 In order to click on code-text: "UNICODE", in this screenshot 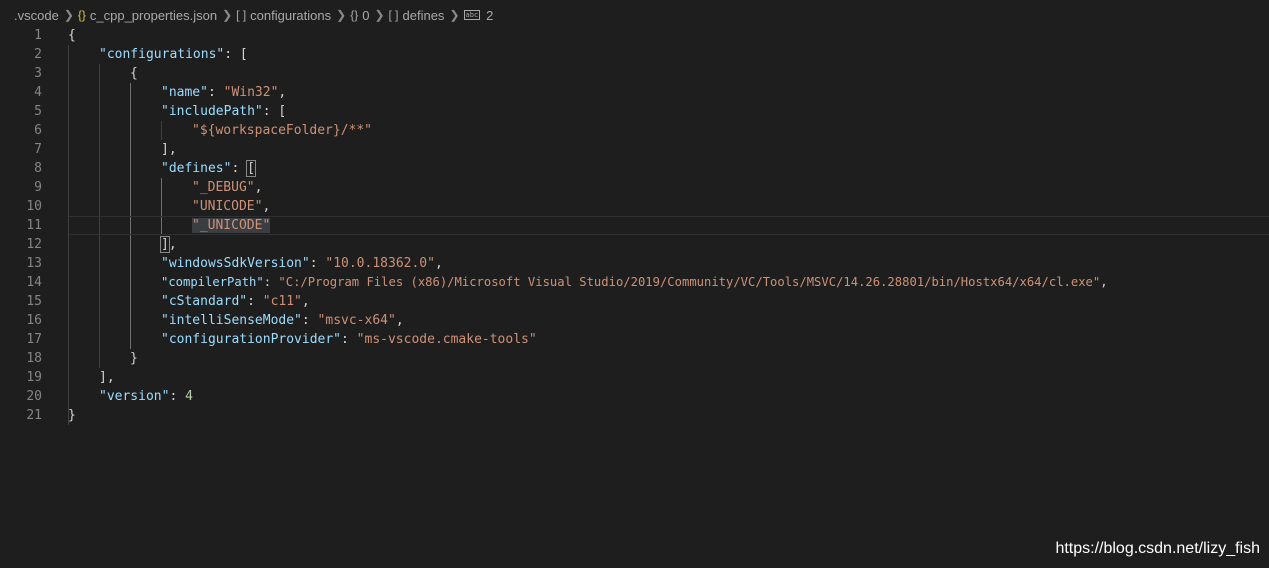, I will do `click(231, 206)`.